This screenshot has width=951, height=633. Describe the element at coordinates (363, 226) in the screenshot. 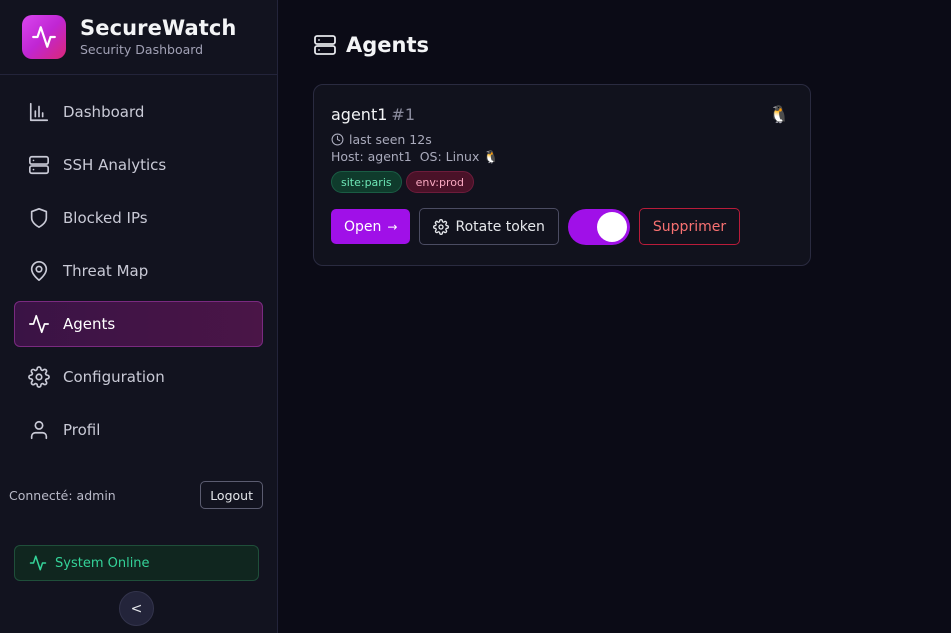

I see `open-label: Open` at that location.